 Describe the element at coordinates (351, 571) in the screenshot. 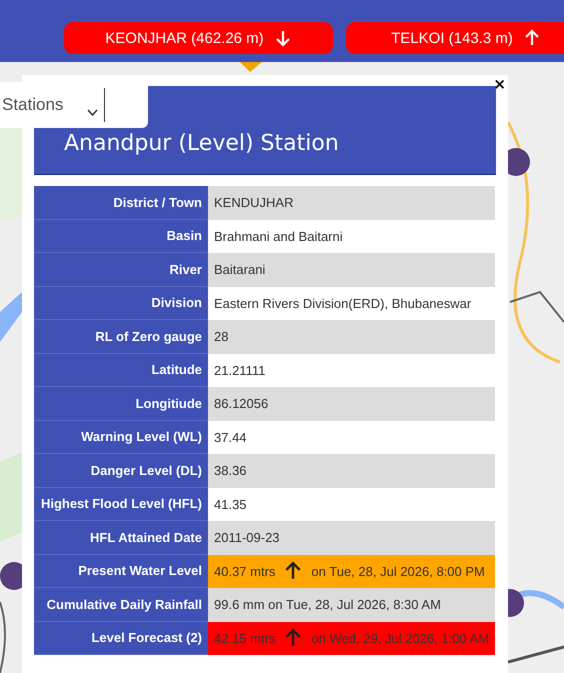

I see `highlighted-value-cell: 40.37 mtrs on Tue, 28, Jul 2026, 8:00 PM` at that location.